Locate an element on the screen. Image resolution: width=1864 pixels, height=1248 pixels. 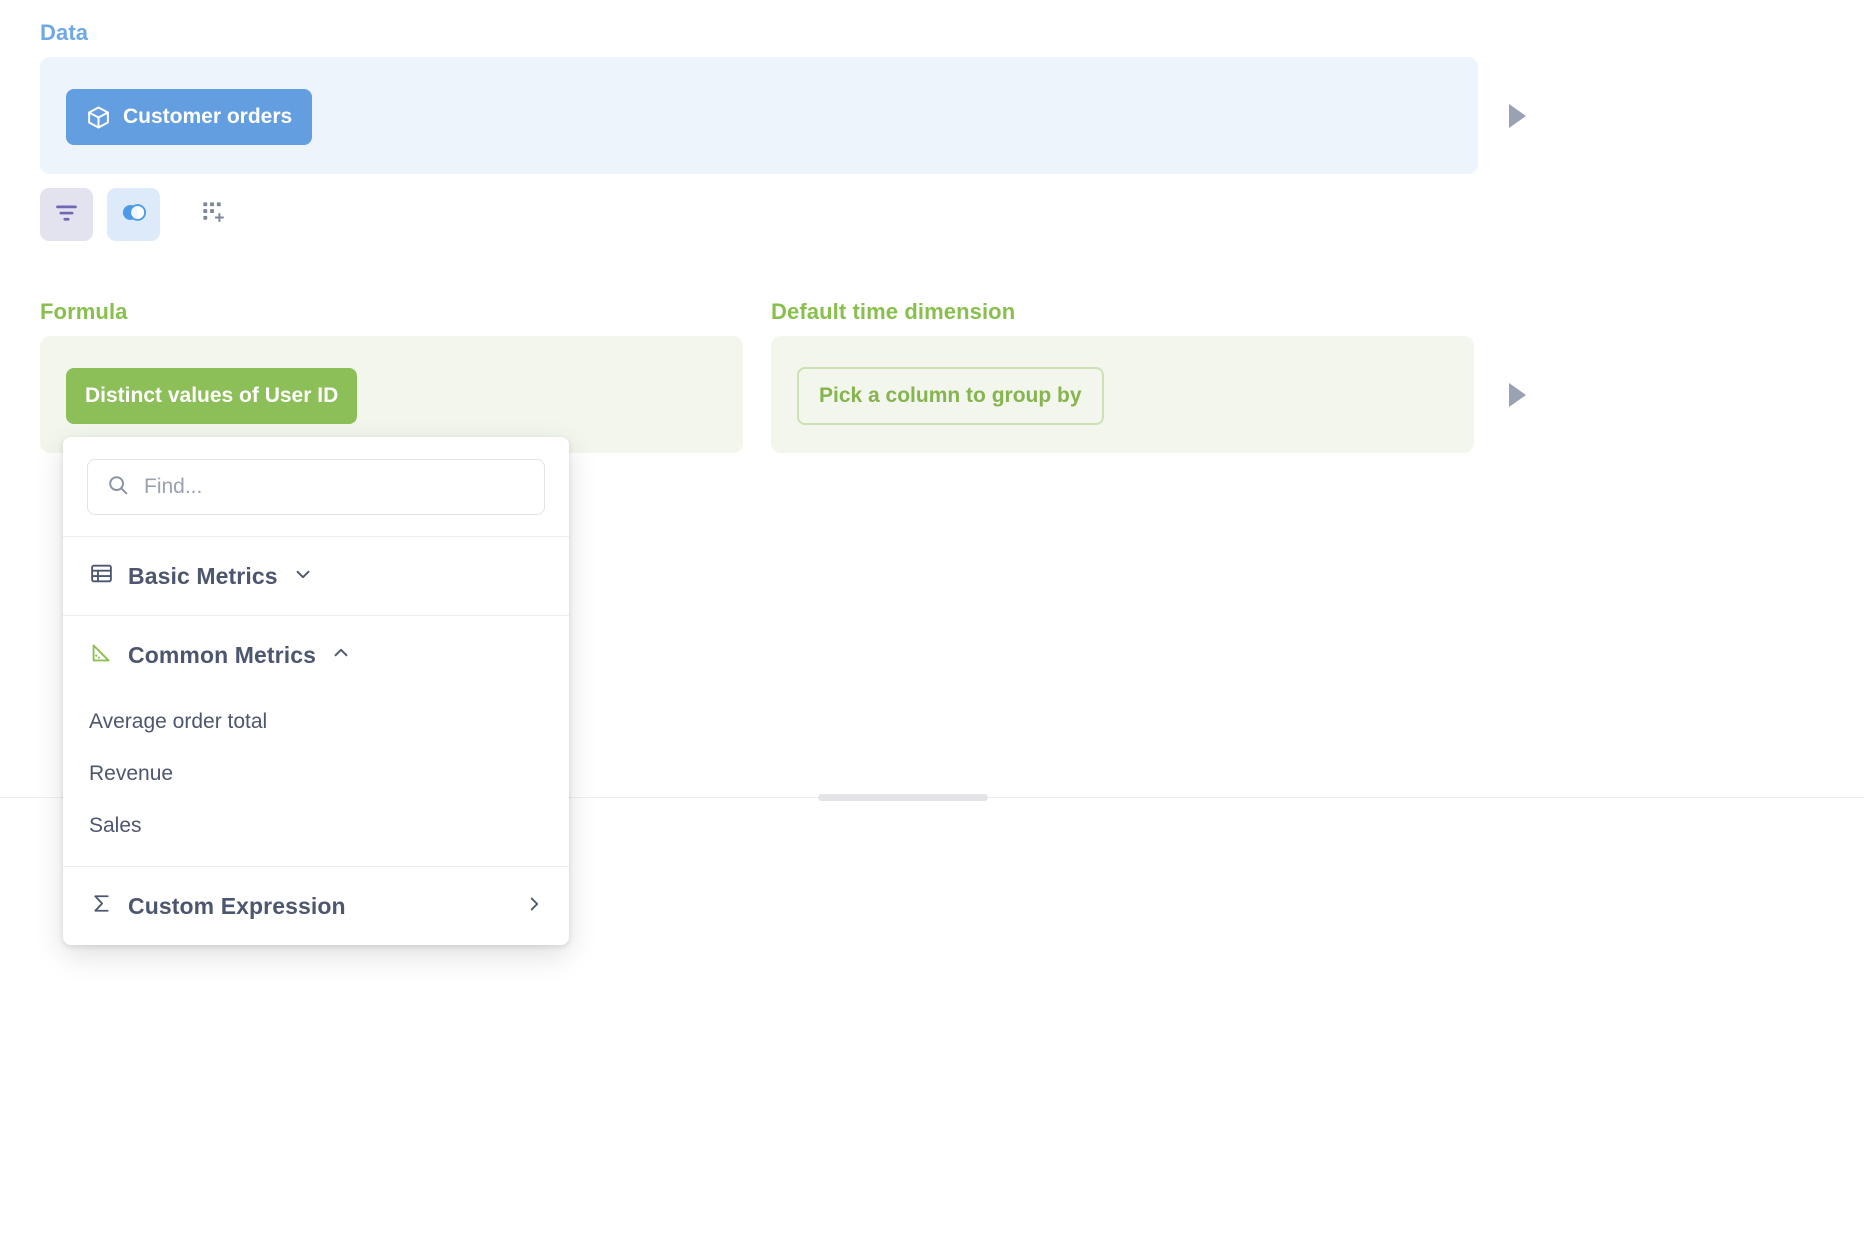
formula-chip-label: Distinct values of User ID is located at coordinates (212, 395).